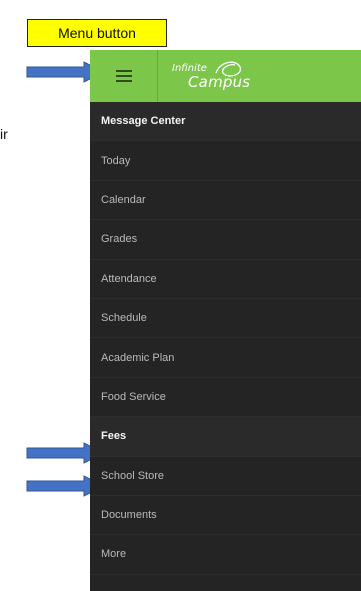 Image resolution: width=361 pixels, height=591 pixels. What do you see at coordinates (225, 555) in the screenshot?
I see `nav-item-more: More` at bounding box center [225, 555].